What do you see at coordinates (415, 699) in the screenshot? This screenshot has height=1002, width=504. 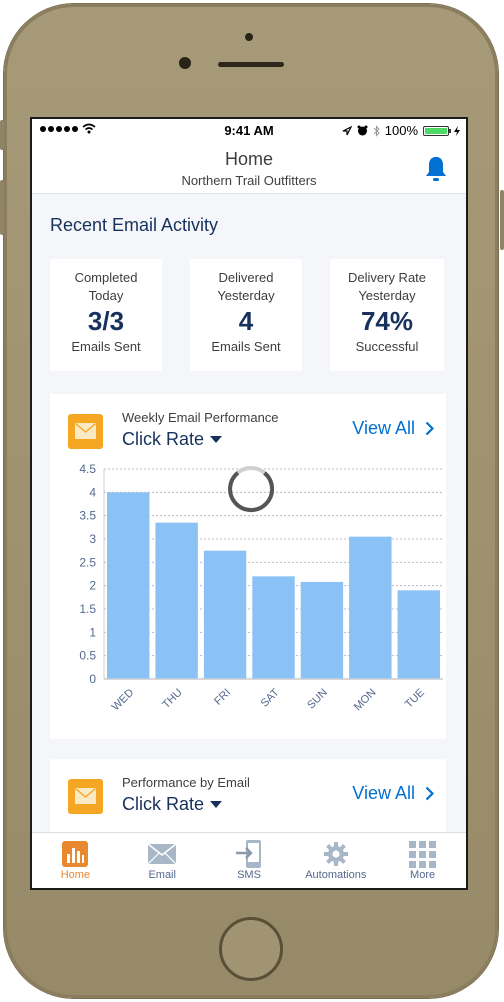 I see `x-tick-label: TUE` at bounding box center [415, 699].